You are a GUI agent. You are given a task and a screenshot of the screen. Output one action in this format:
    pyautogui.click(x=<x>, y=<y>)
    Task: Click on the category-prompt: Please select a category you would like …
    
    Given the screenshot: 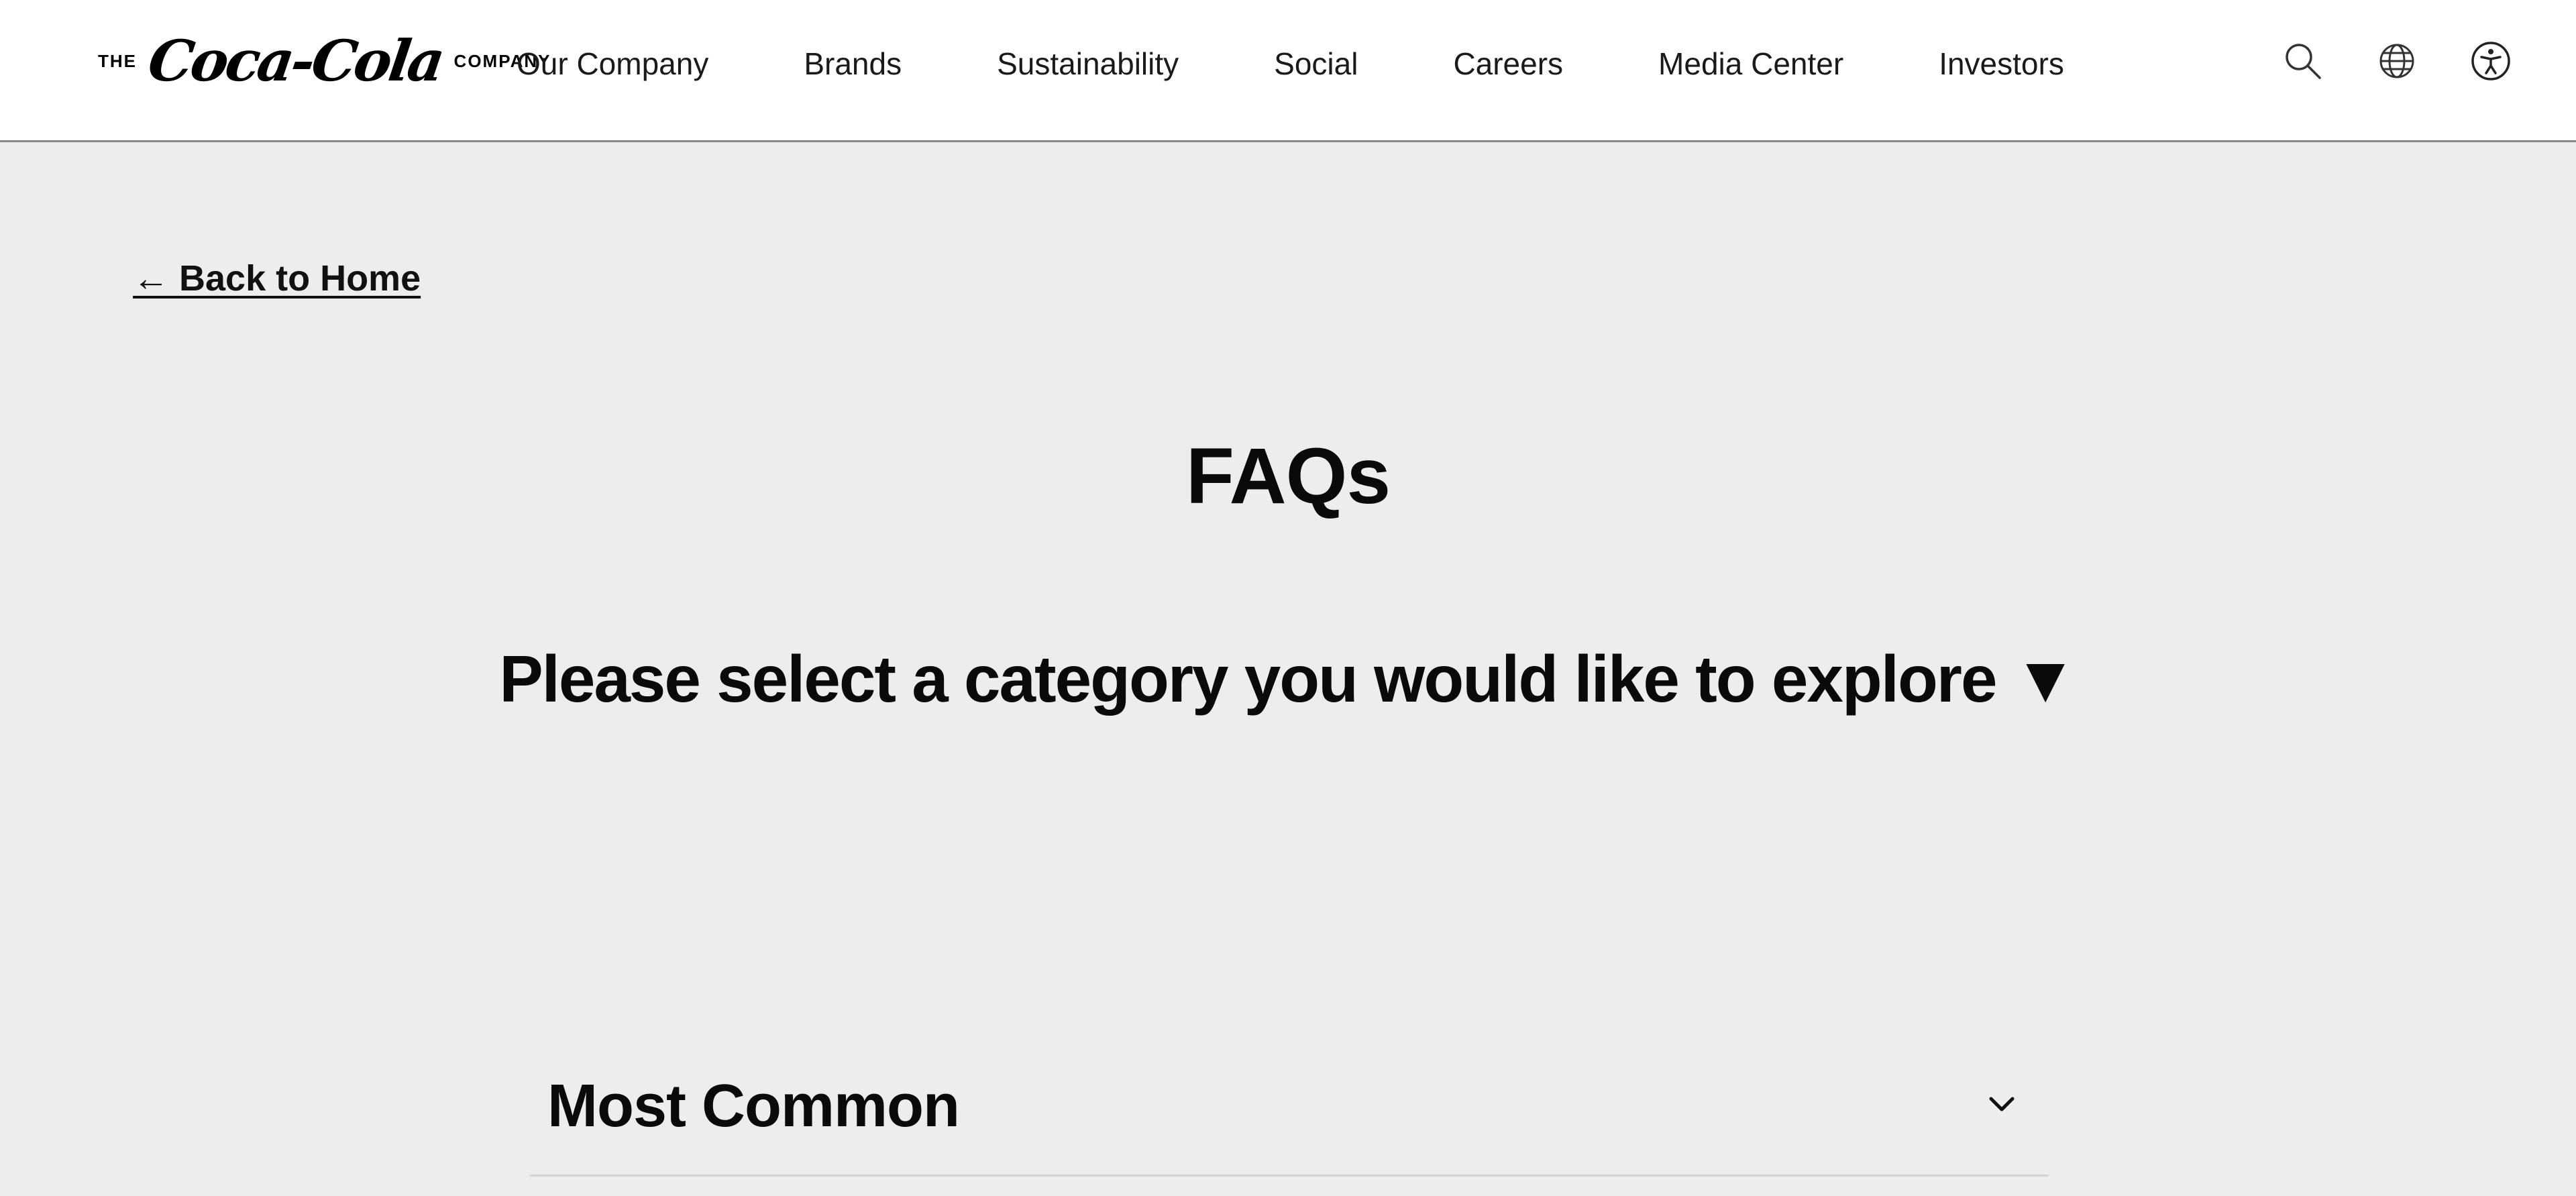 What is the action you would take?
    pyautogui.click(x=1288, y=679)
    